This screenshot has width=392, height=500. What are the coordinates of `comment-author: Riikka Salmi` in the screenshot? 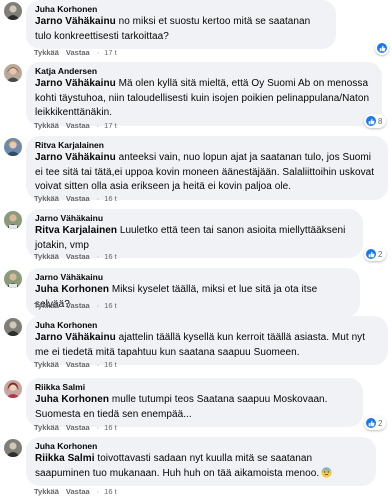 It's located at (194, 387).